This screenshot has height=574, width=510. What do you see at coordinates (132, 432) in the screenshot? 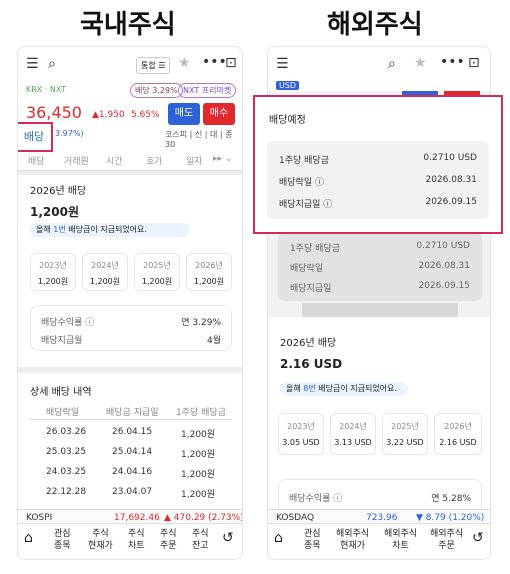
I see `detail-cell: 26.04.15` at bounding box center [132, 432].